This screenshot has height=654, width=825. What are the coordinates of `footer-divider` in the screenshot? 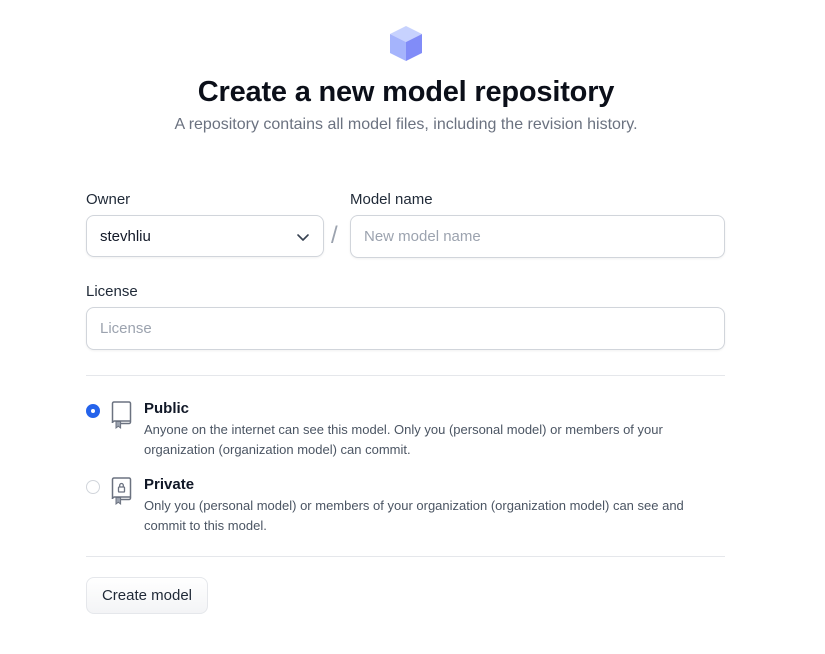 It's located at (405, 556).